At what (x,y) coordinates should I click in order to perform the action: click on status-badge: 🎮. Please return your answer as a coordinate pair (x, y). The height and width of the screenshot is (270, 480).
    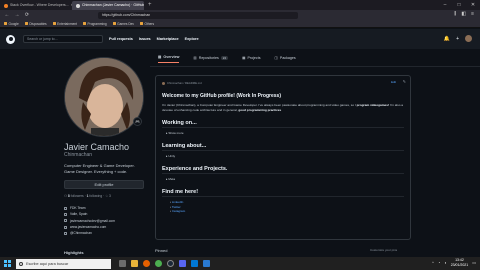
    Looking at the image, I should click on (137, 121).